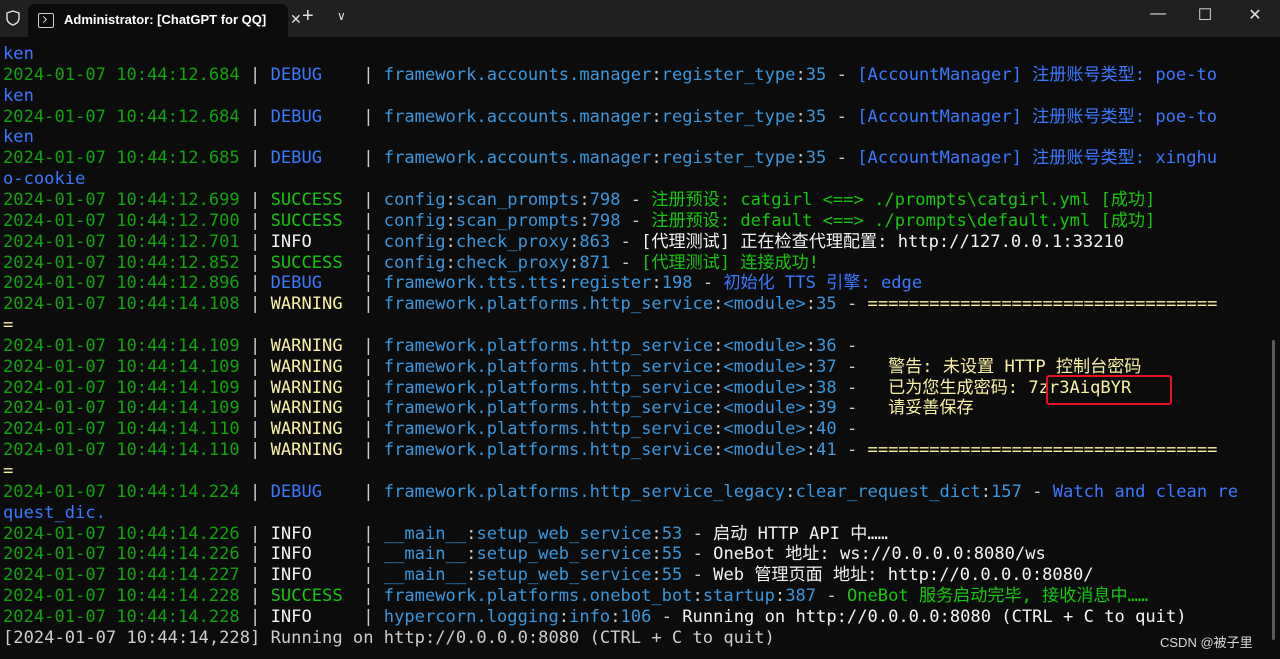 This screenshot has height=659, width=1280. I want to click on log-segment: register_type, so click(728, 74).